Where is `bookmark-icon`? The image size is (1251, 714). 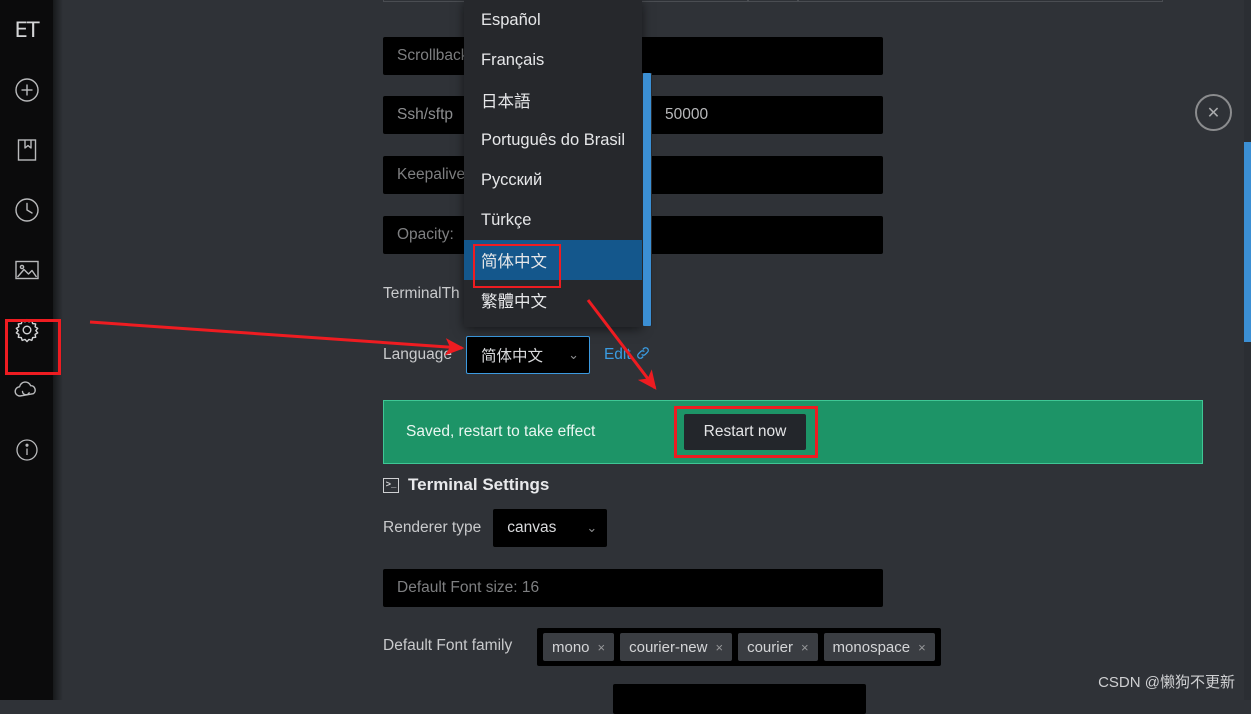 bookmark-icon is located at coordinates (27, 150).